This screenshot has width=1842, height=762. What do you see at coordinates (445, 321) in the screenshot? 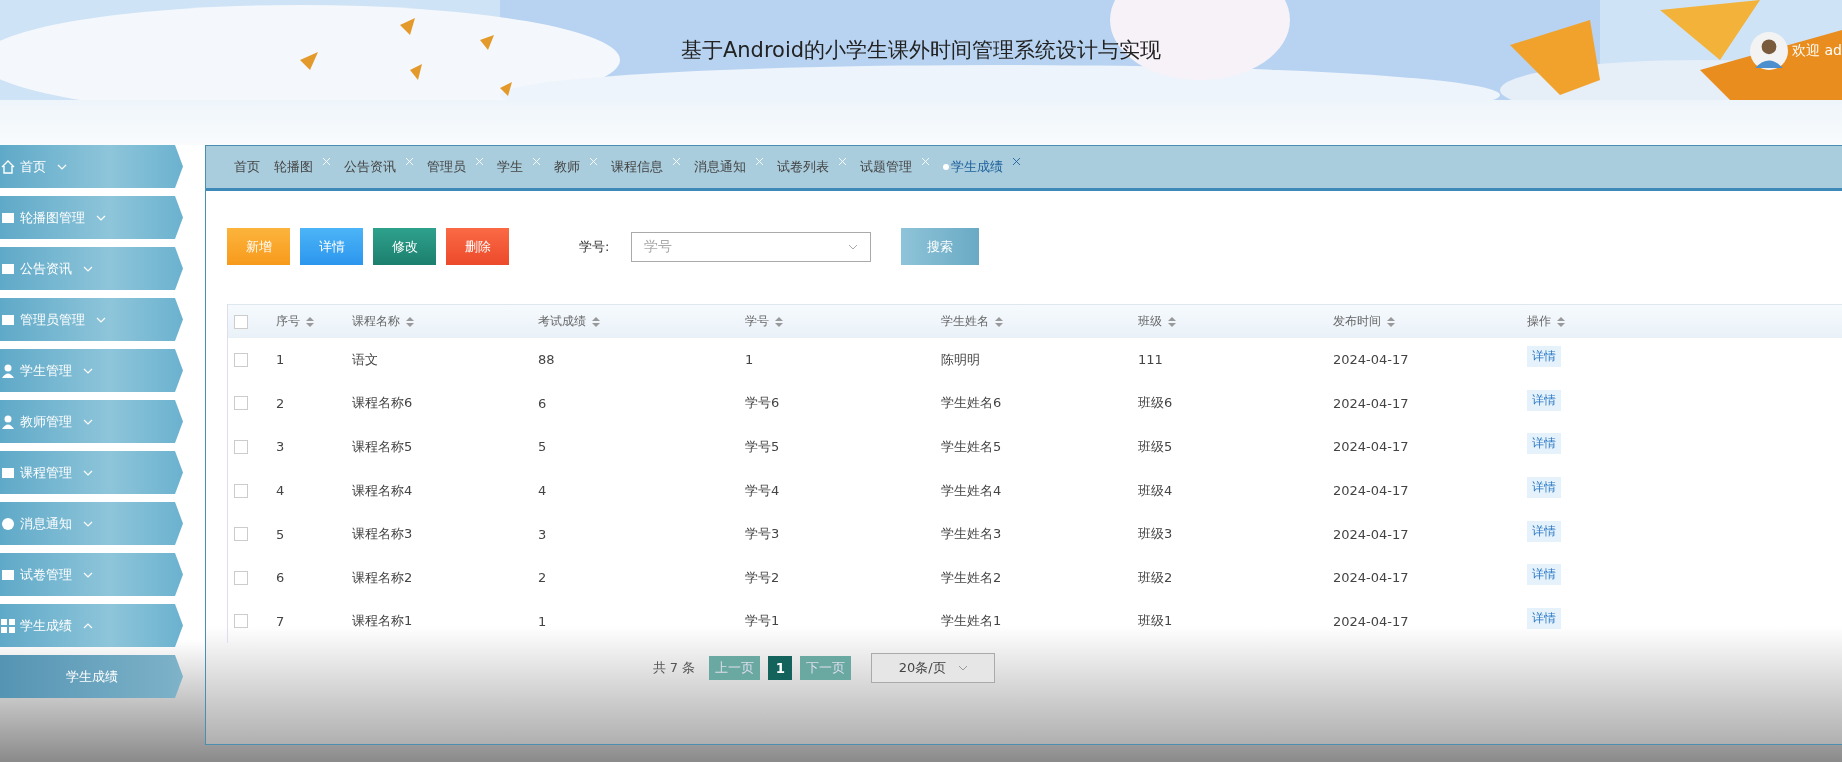
I see `column-header: 课程名称` at bounding box center [445, 321].